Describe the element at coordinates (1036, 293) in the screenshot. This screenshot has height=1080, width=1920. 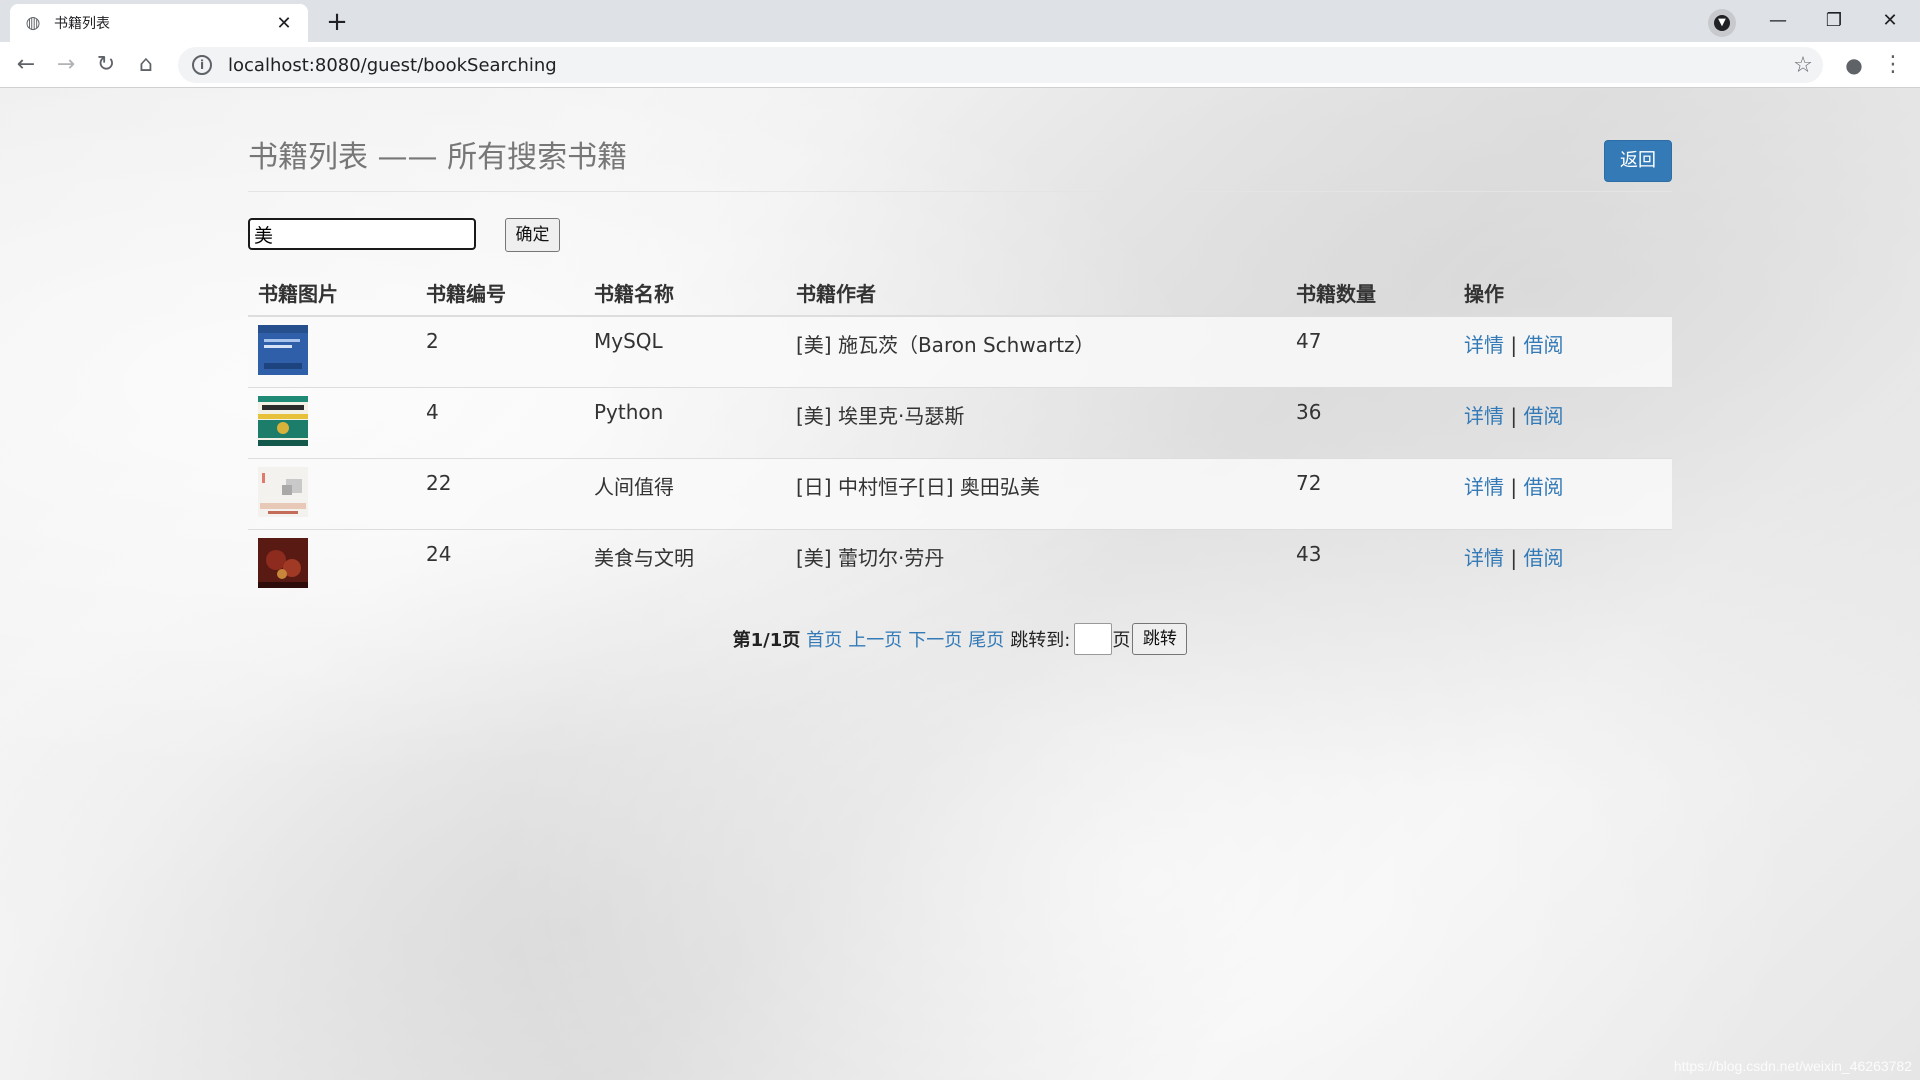
I see `column-header-author: 书籍作者` at that location.